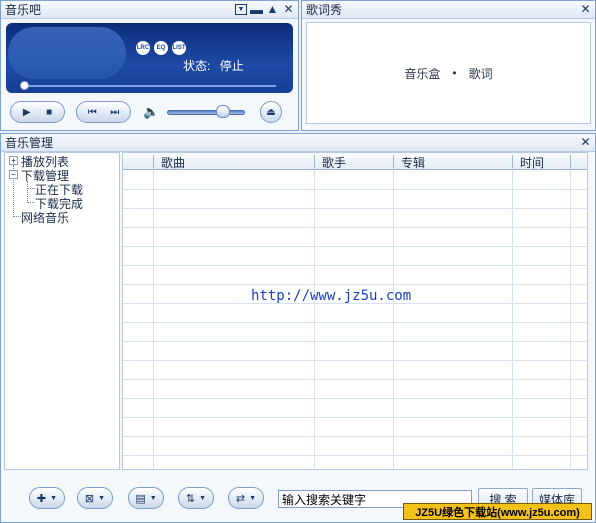 This screenshot has height=523, width=596. What do you see at coordinates (151, 112) in the screenshot?
I see `volume-icon: 🔈` at bounding box center [151, 112].